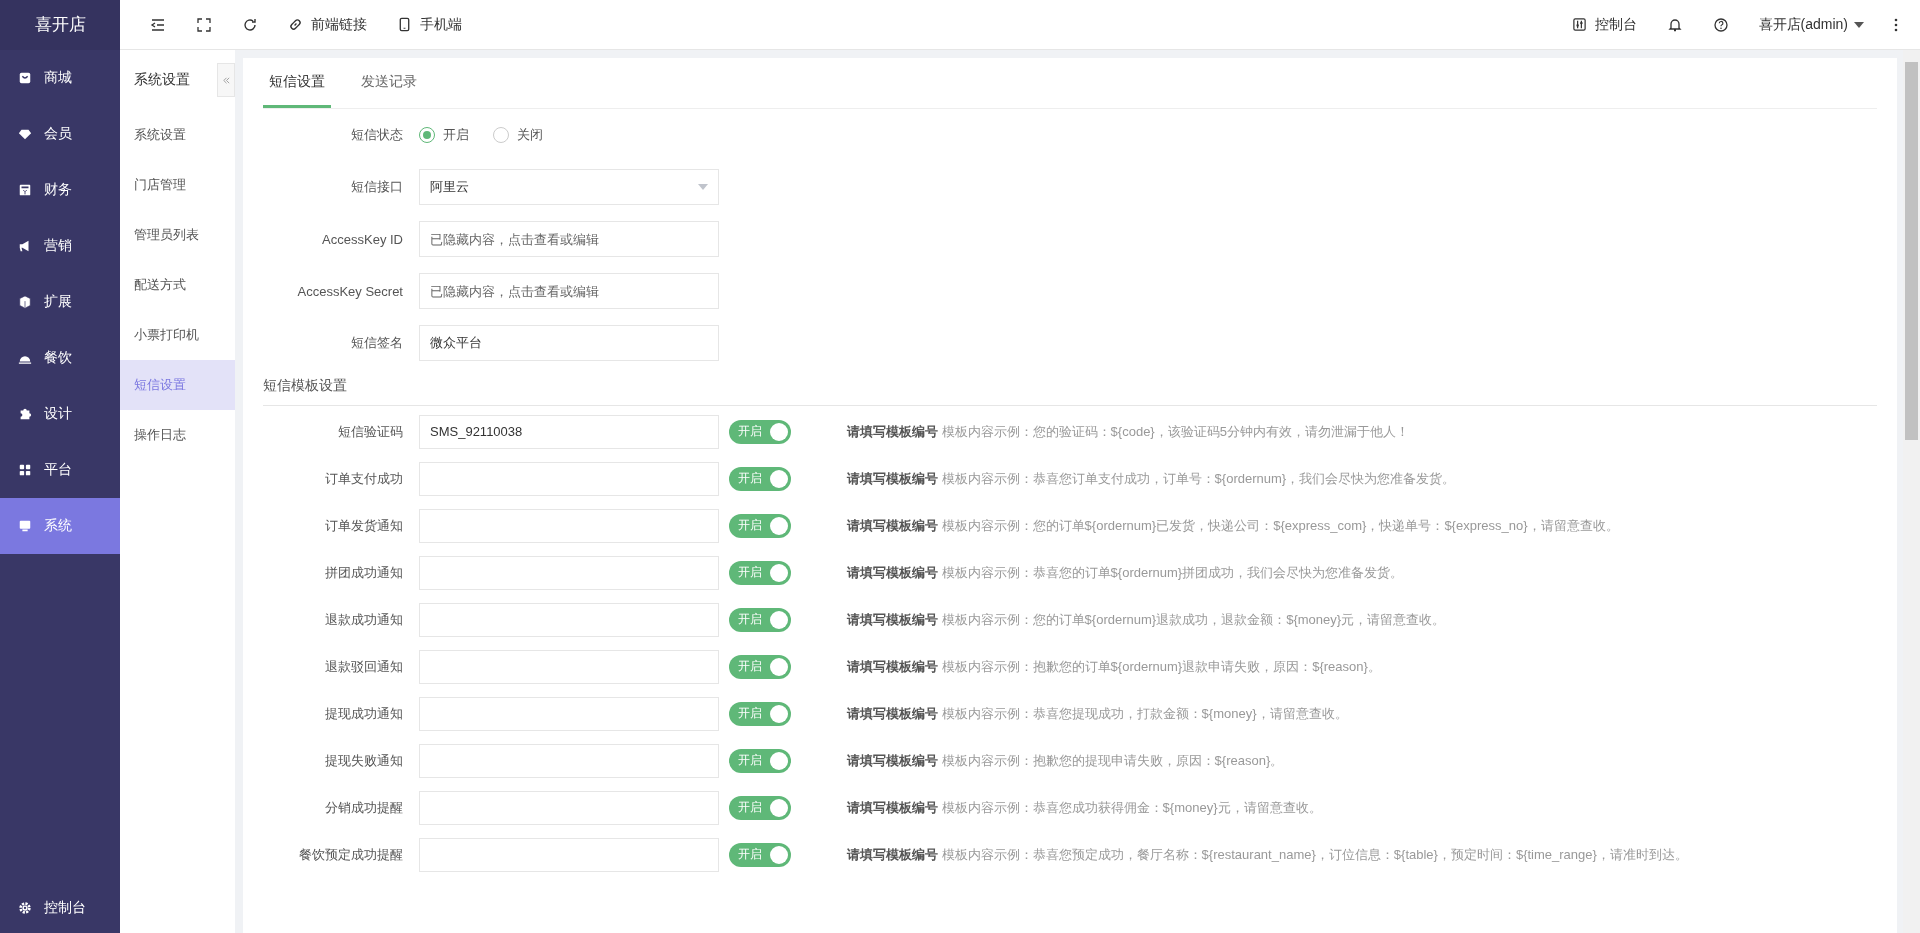 Image resolution: width=1920 pixels, height=933 pixels. Describe the element at coordinates (60, 302) in the screenshot. I see `sidebar-item: 扩展` at that location.